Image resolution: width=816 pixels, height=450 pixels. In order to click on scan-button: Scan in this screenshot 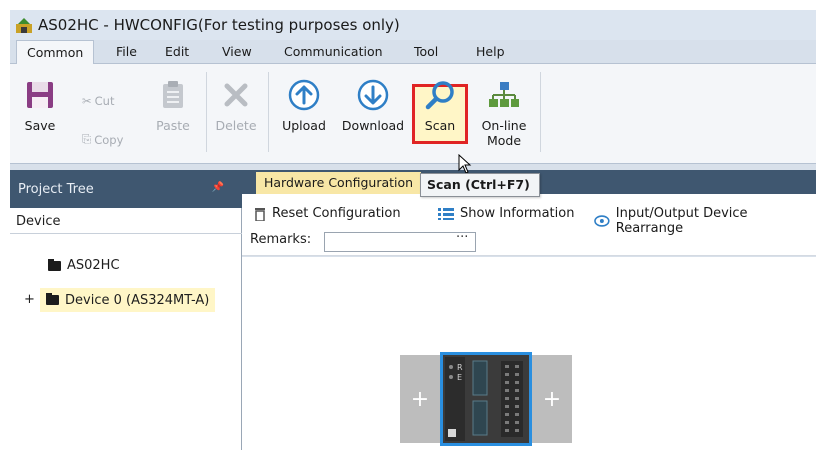, I will do `click(440, 114)`.